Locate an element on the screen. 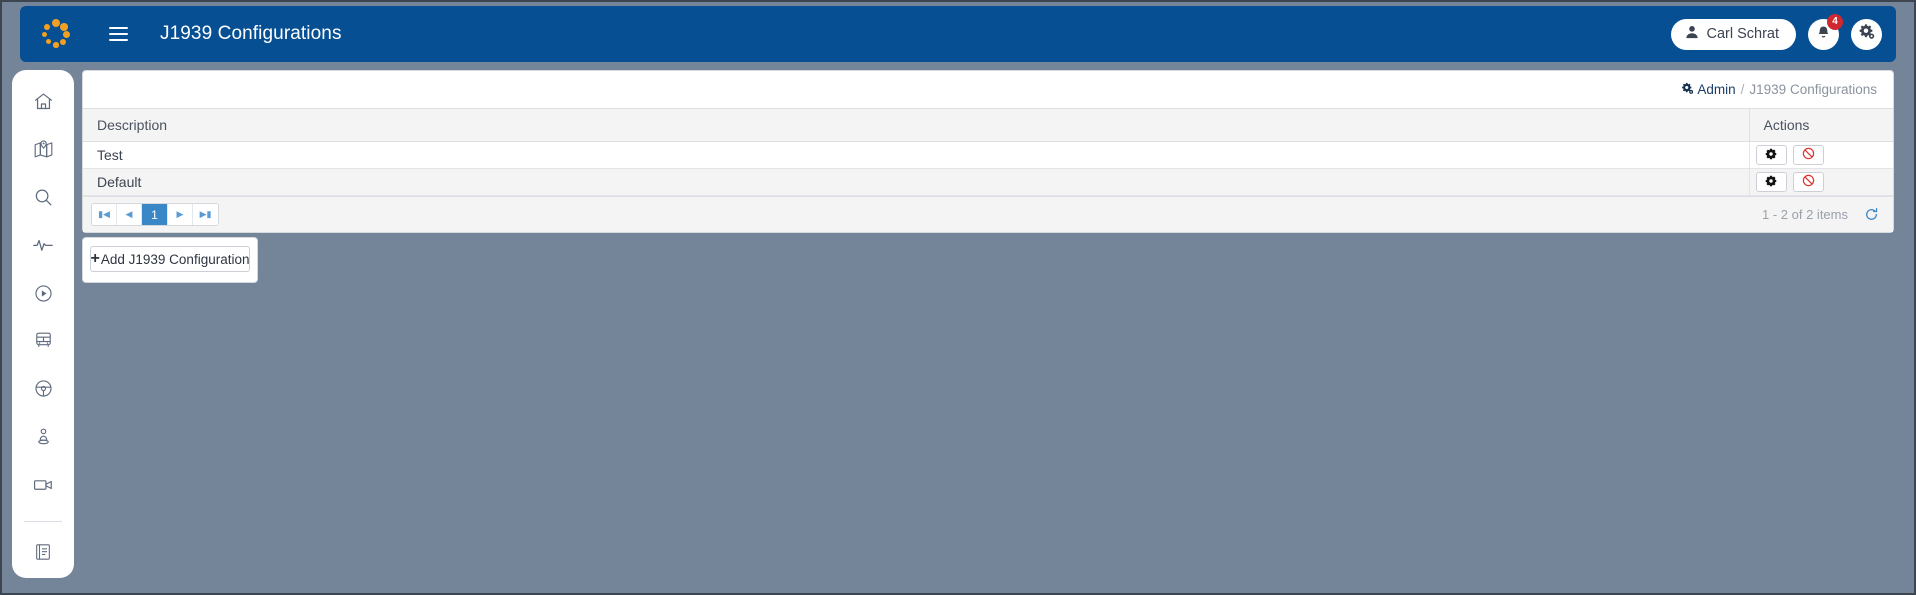  hamburger-menu-icon is located at coordinates (118, 34).